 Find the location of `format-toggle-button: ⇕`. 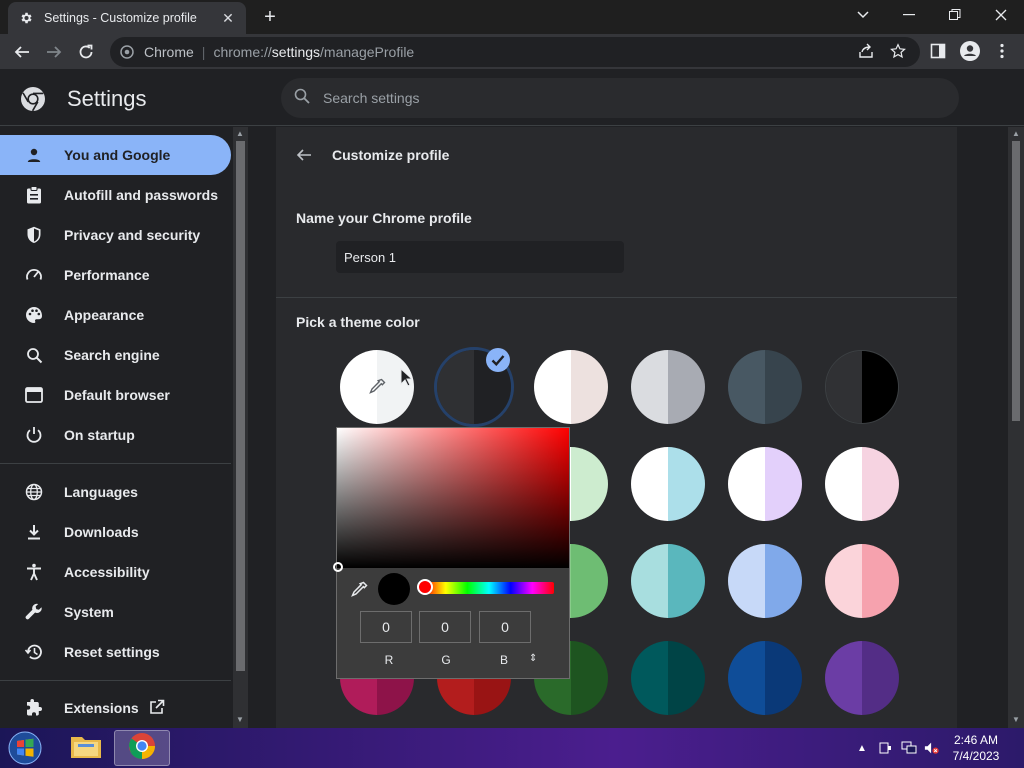

format-toggle-button: ⇕ is located at coordinates (533, 658).